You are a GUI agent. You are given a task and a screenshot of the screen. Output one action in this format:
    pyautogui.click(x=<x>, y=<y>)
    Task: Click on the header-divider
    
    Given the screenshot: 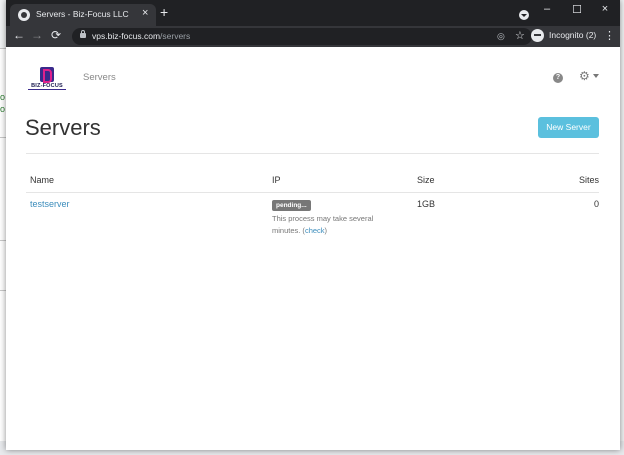 What is the action you would take?
    pyautogui.click(x=312, y=192)
    